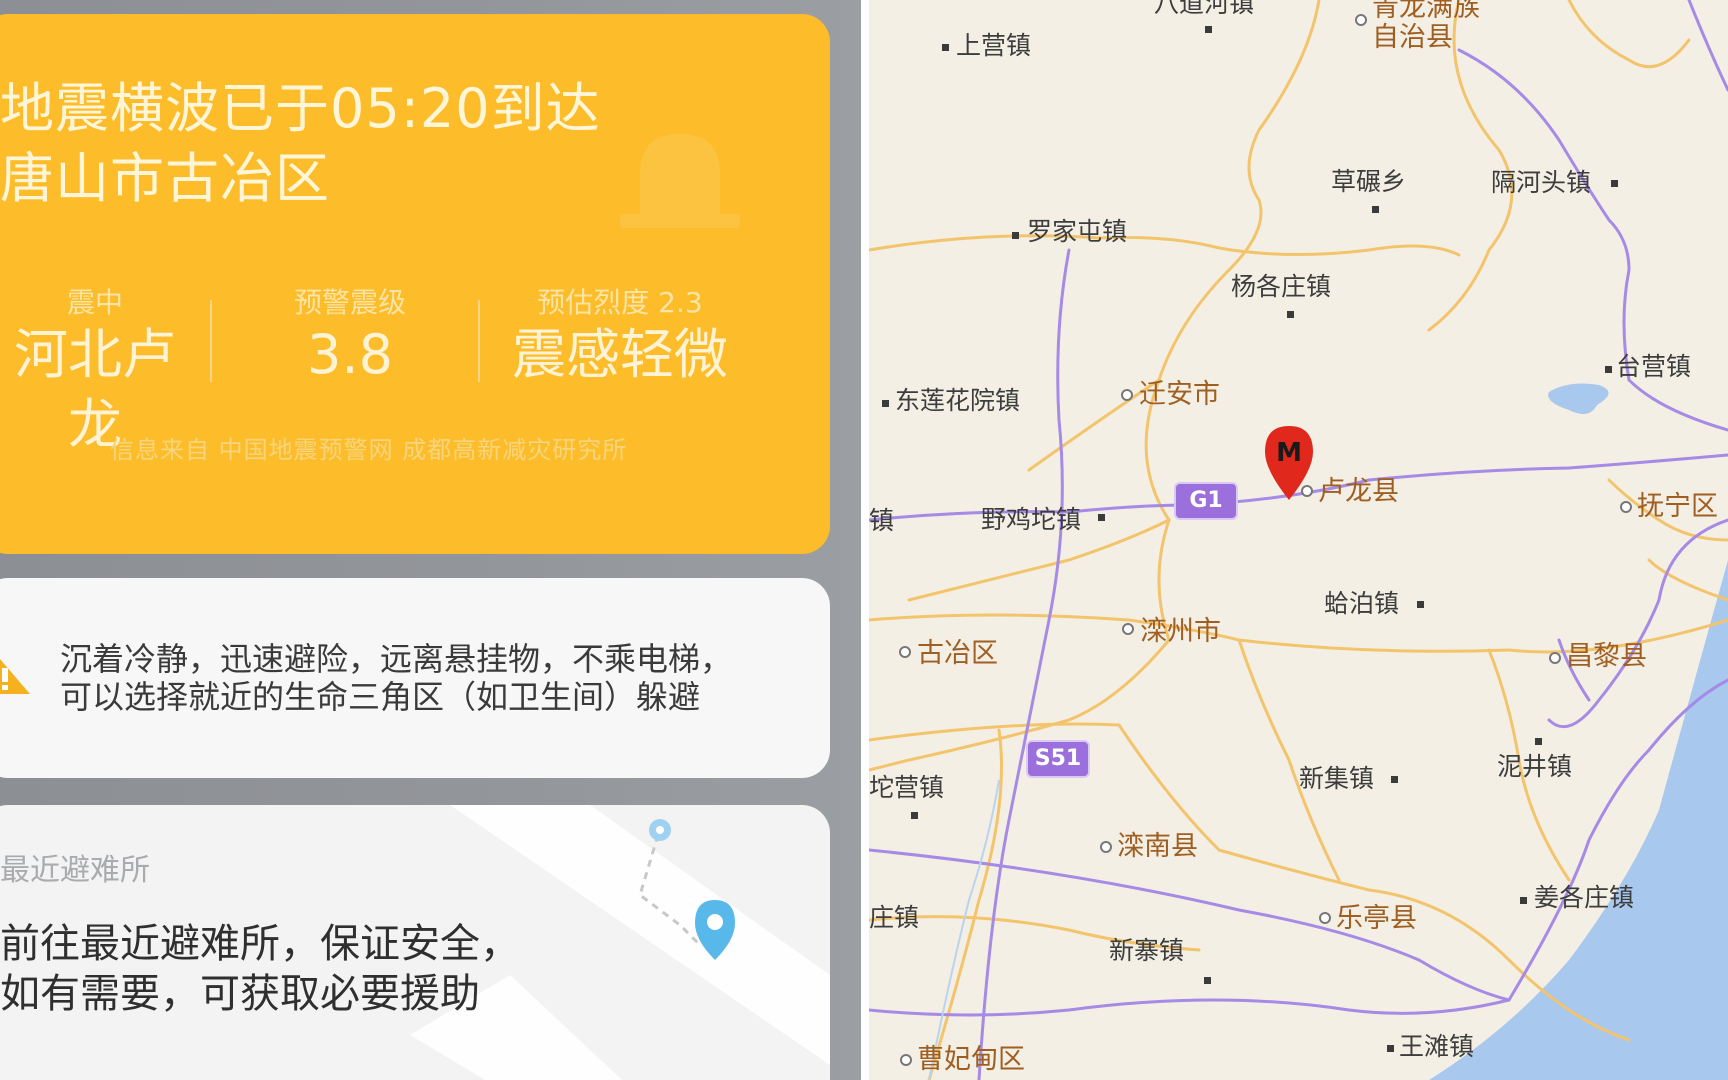 The width and height of the screenshot is (1728, 1080). Describe the element at coordinates (958, 400) in the screenshot. I see `place-label: 东莲花院镇` at that location.